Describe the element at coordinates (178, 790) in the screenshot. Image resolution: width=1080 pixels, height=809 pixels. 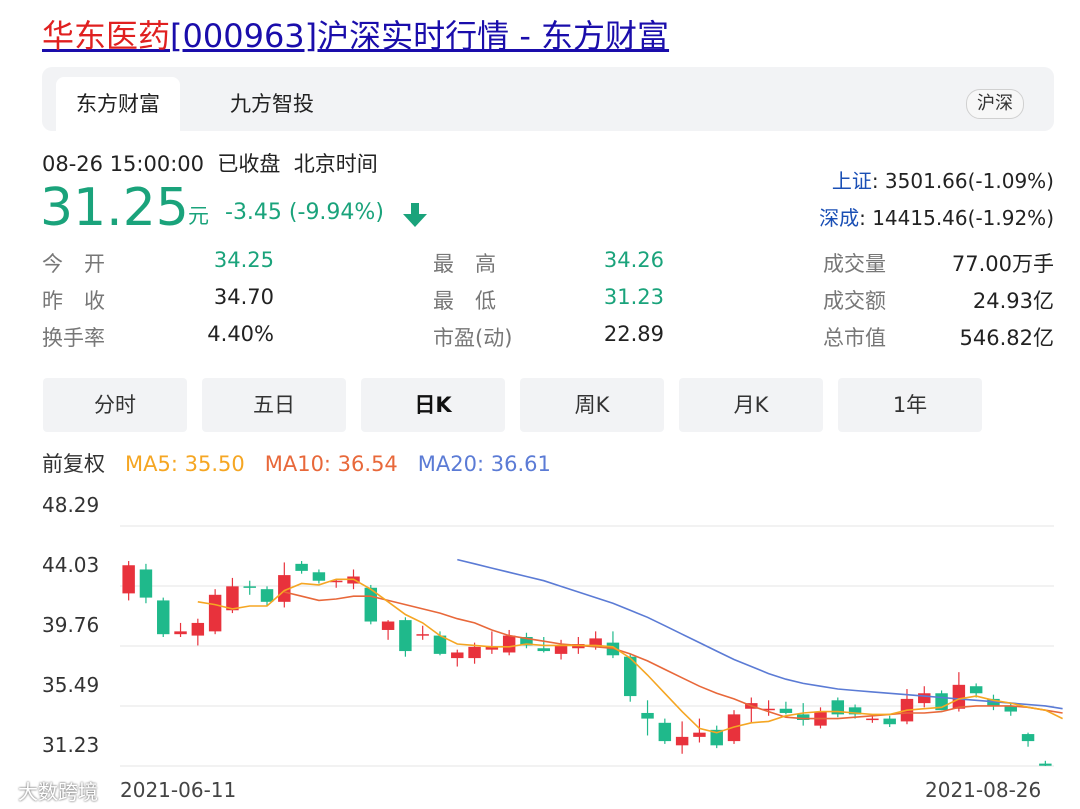
I see `x-start-label: 2021-06-11` at that location.